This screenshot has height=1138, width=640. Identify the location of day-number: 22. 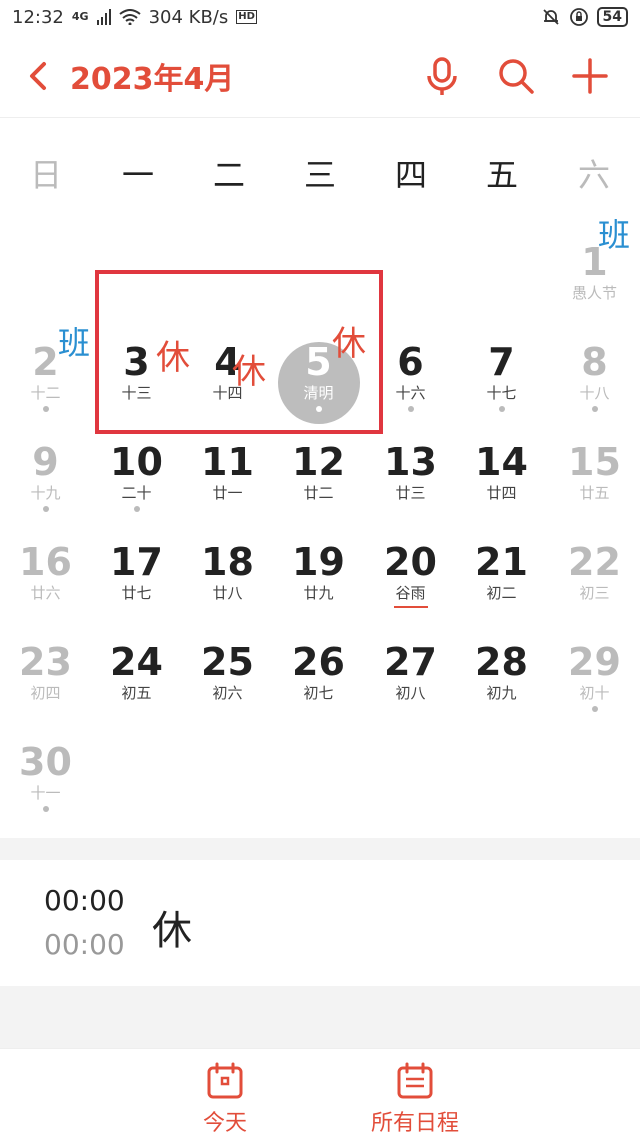
(594, 562).